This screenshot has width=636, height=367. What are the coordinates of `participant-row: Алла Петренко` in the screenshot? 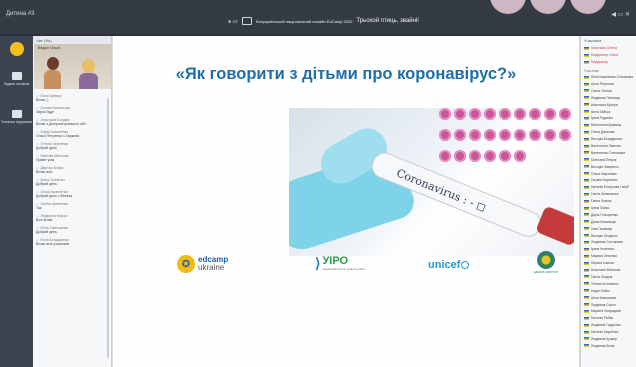 It's located at (608, 84).